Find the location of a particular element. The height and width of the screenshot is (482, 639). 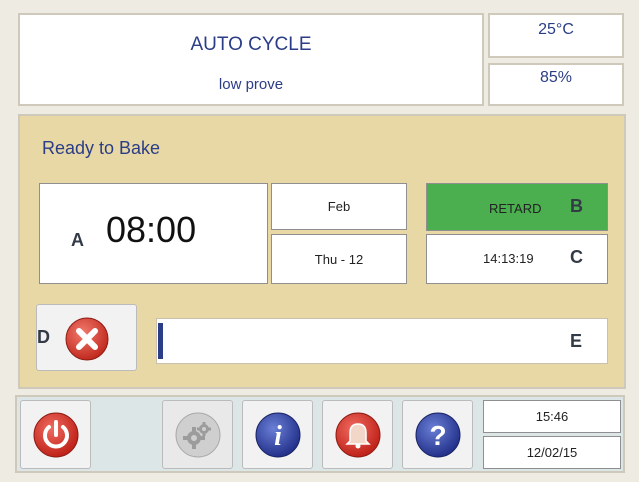

marker-a: A is located at coordinates (77, 240).